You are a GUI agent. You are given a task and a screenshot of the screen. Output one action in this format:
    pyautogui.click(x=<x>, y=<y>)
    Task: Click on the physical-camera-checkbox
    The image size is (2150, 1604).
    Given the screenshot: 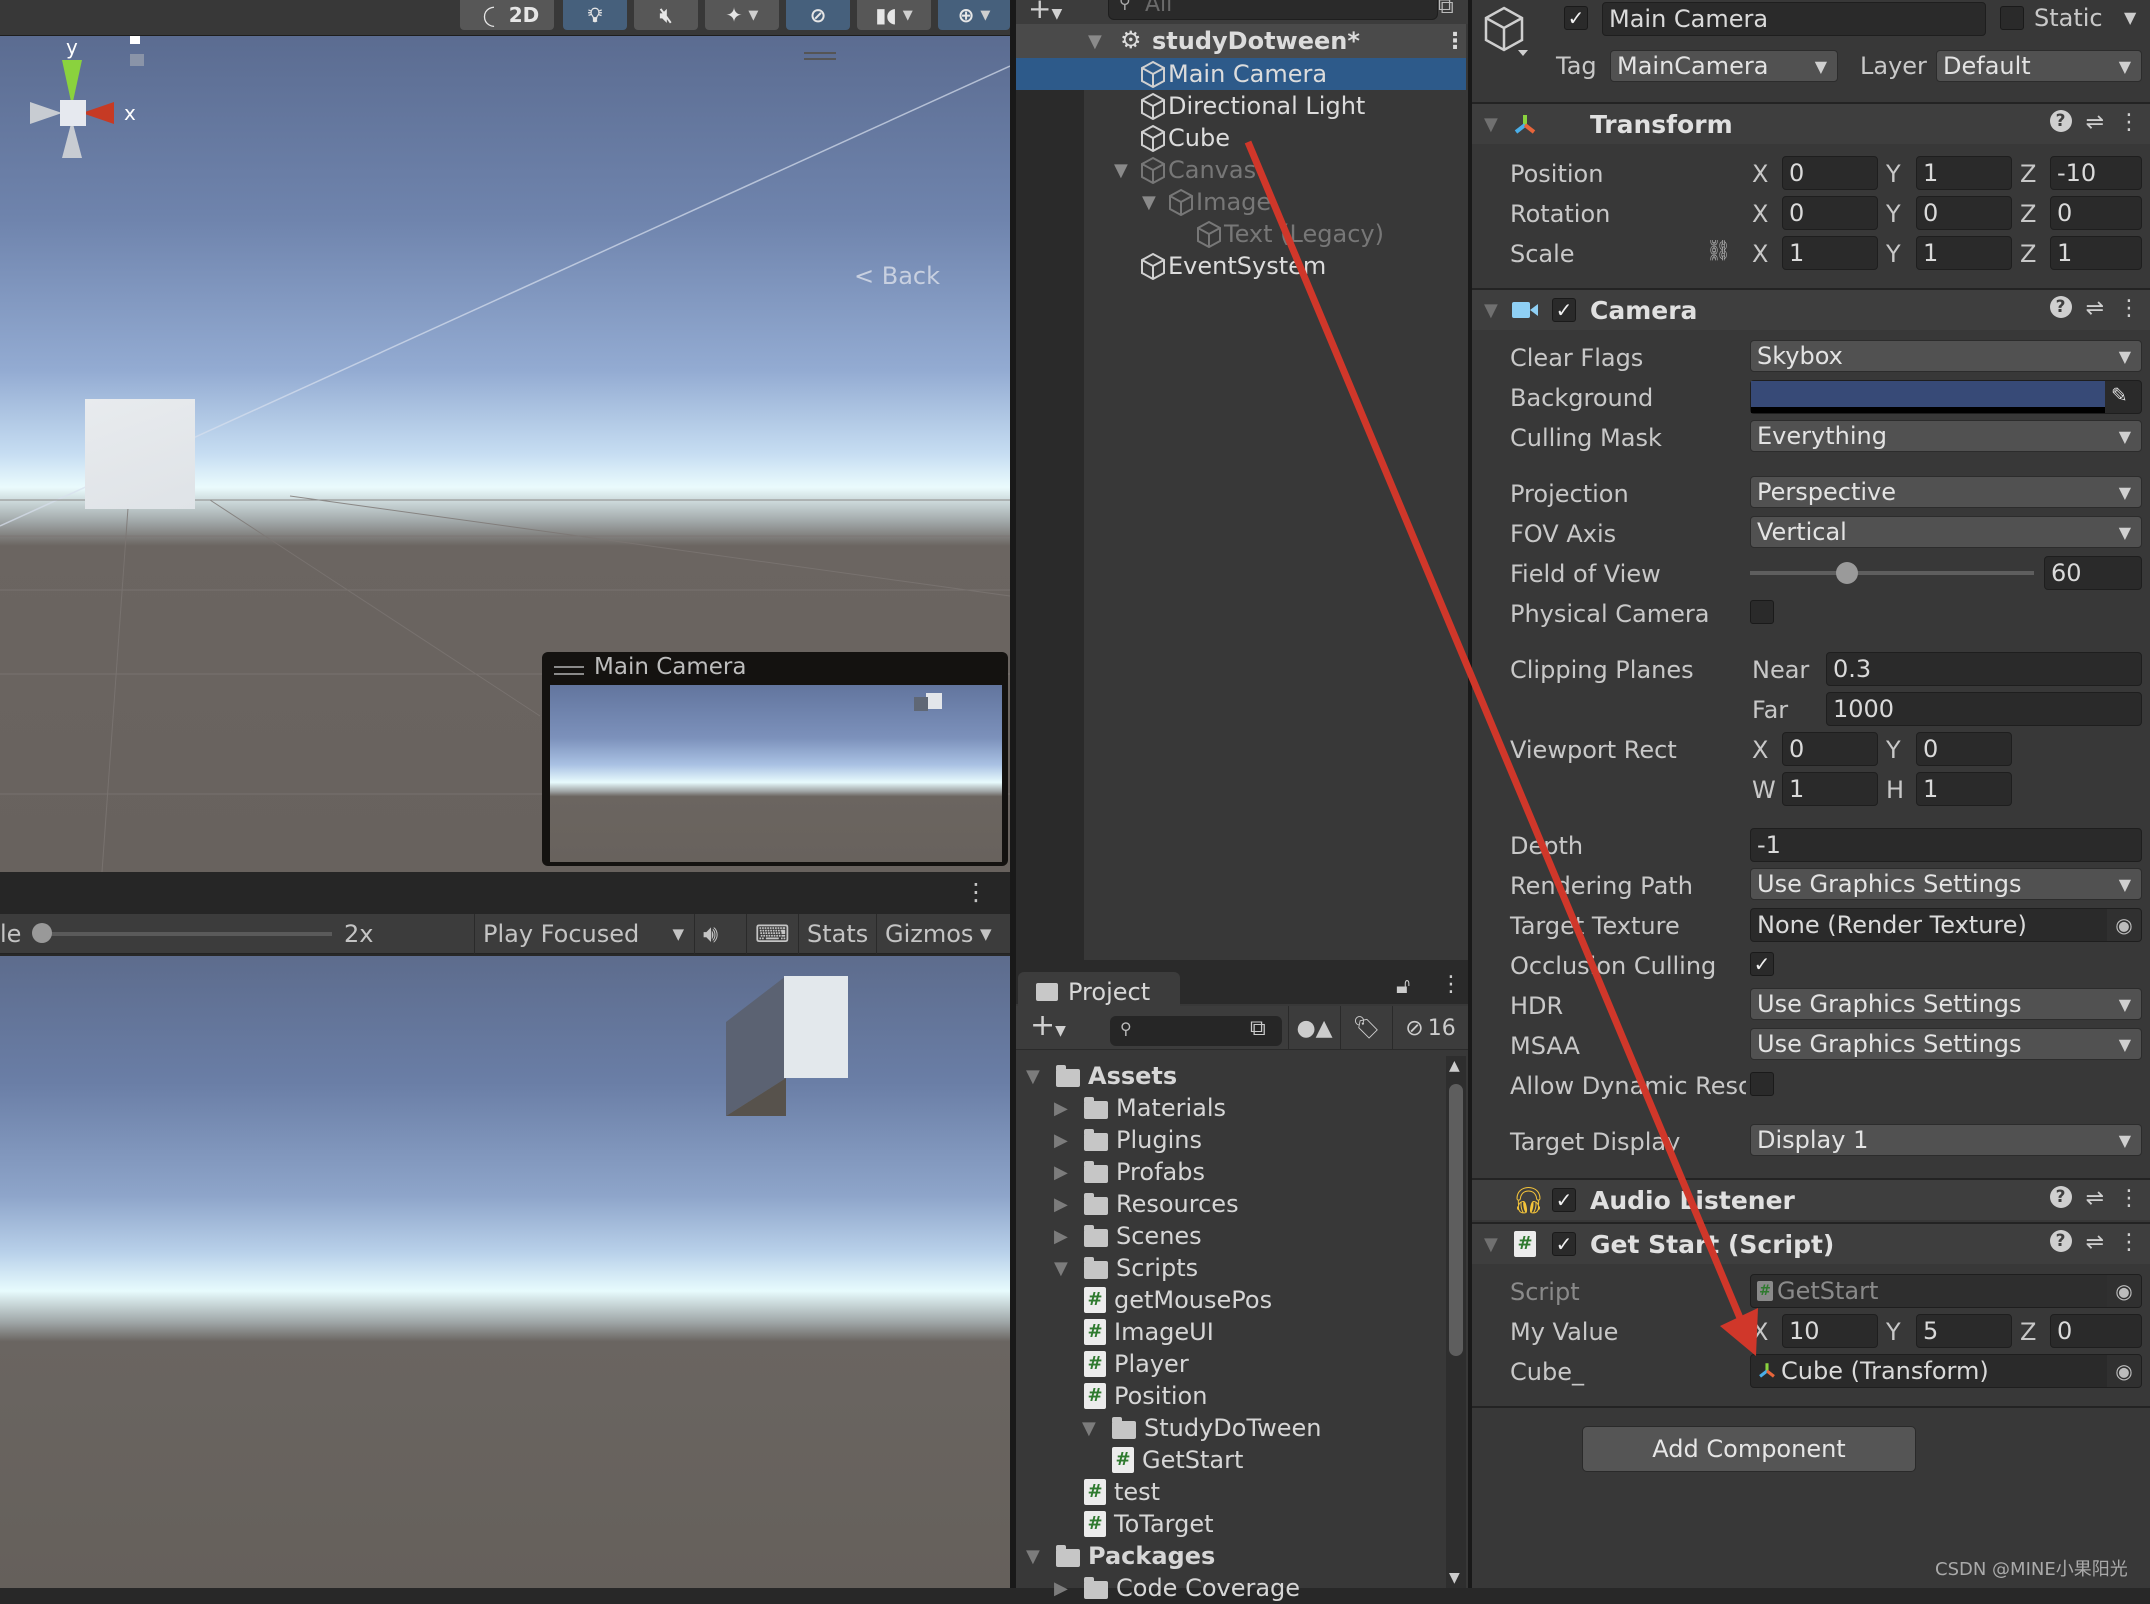 What is the action you would take?
    pyautogui.click(x=1762, y=612)
    